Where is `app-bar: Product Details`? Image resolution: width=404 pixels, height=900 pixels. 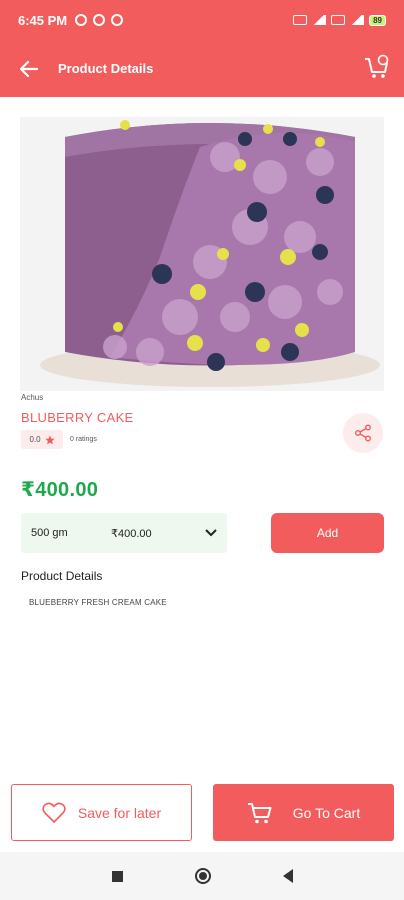
app-bar: Product Details is located at coordinates (202, 68).